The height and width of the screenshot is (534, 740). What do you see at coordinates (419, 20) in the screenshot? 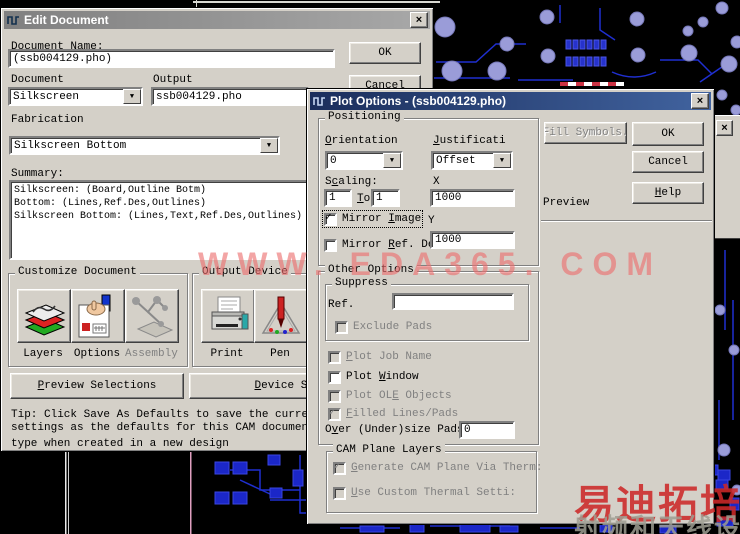
I see `edit-document-close-icon: ×` at bounding box center [419, 20].